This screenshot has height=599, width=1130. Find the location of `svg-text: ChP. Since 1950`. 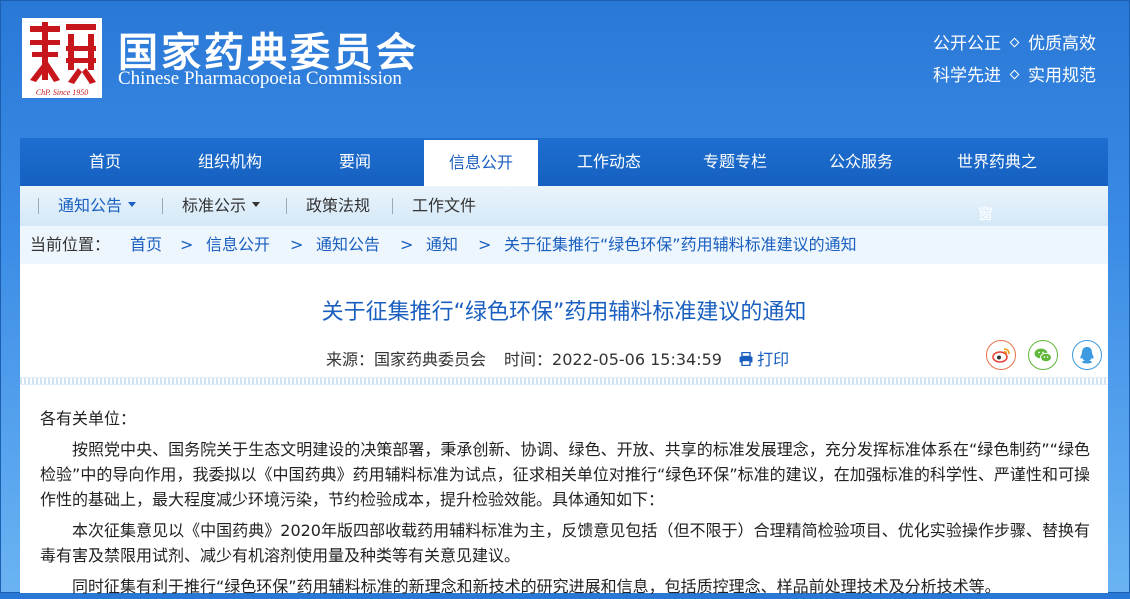

svg-text: ChP. Since 1950 is located at coordinates (62, 92).